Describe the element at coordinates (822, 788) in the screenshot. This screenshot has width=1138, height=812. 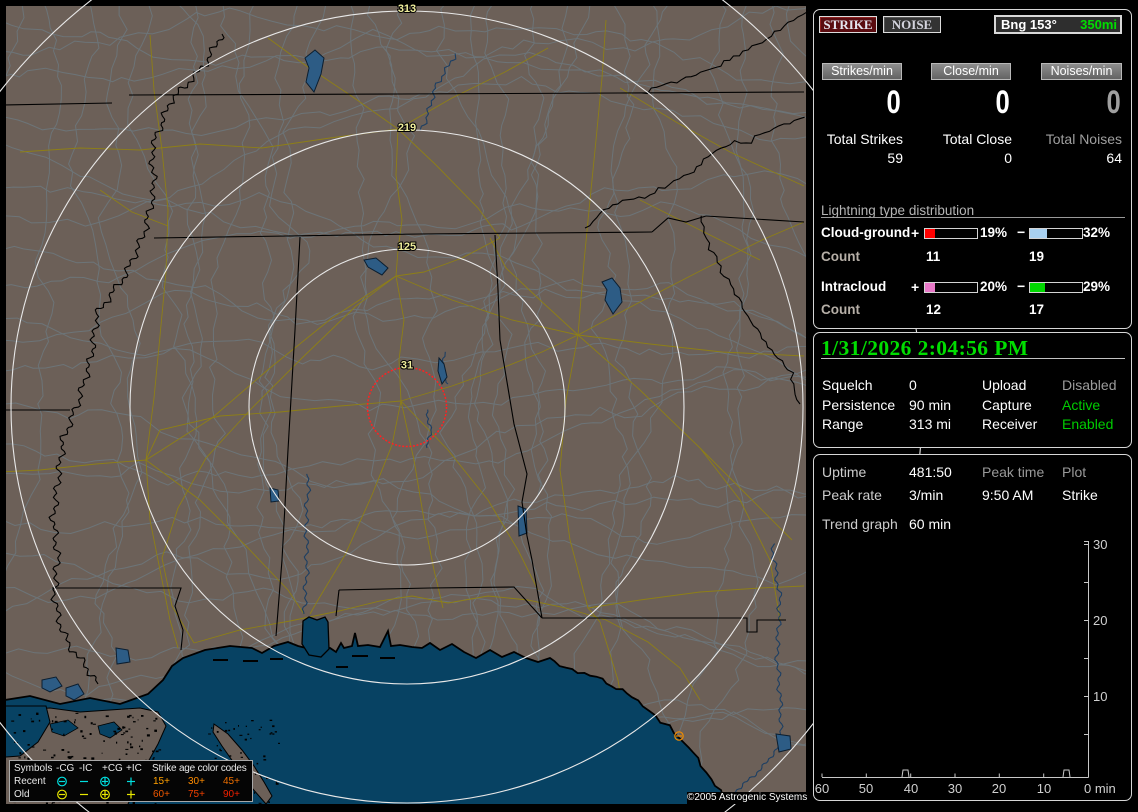
I see `svg-text: 60` at that location.